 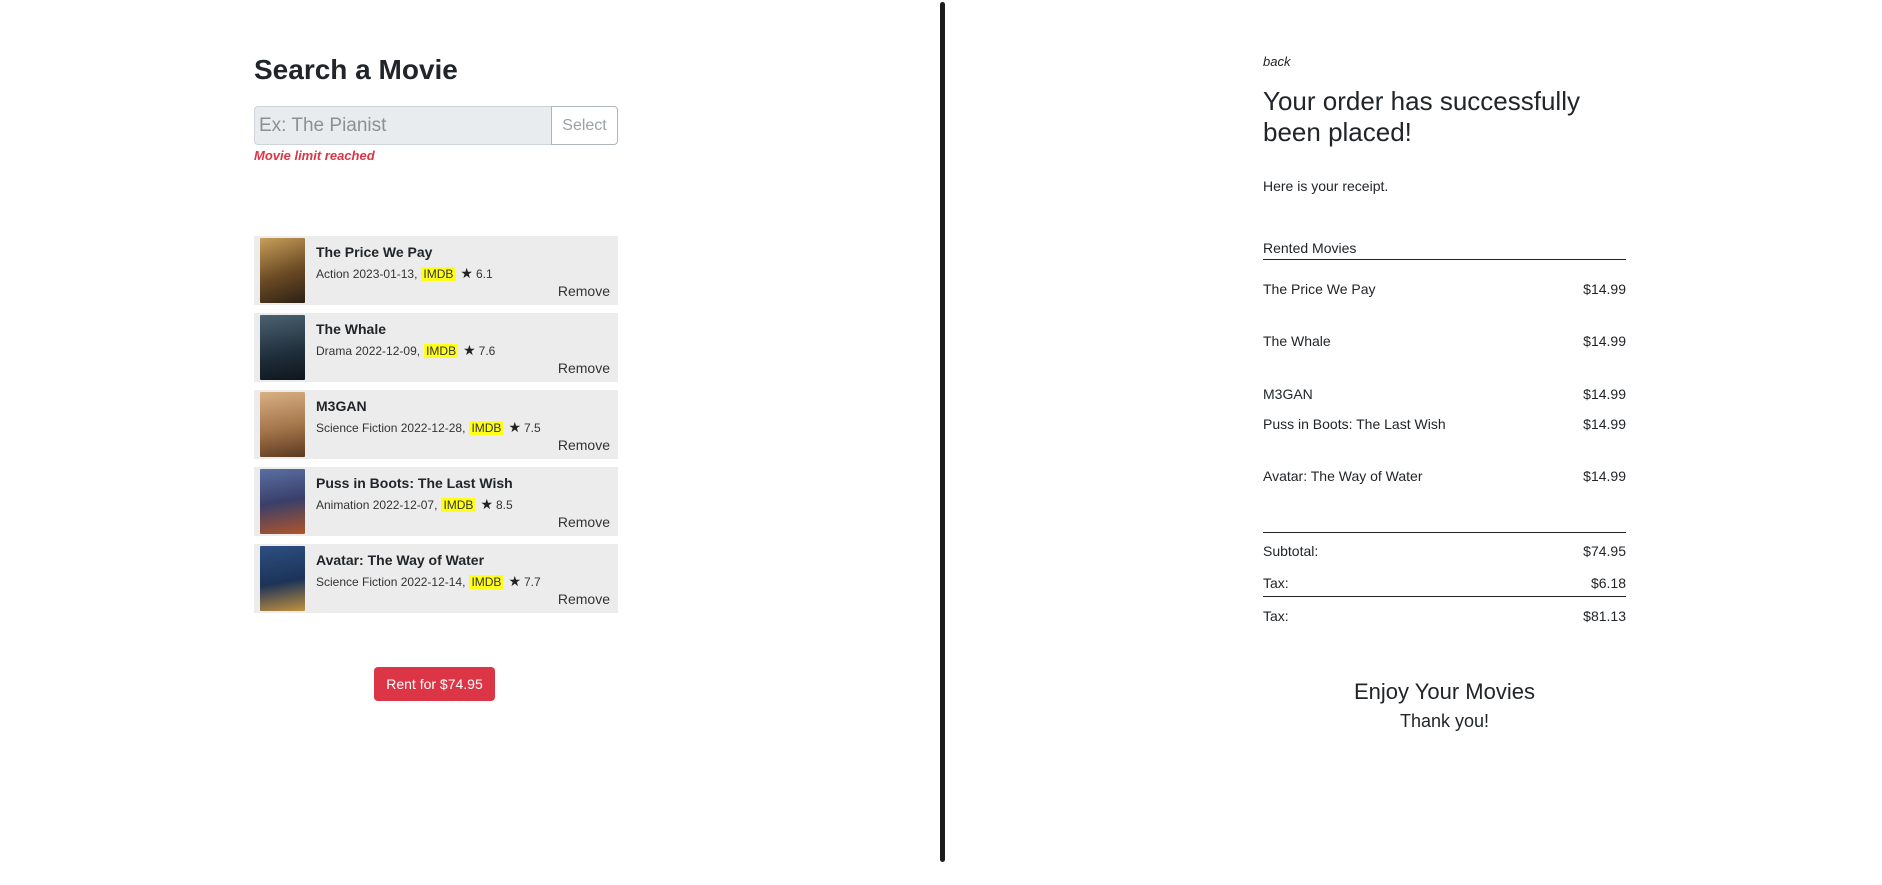 What do you see at coordinates (484, 273) in the screenshot?
I see `movie-rating: 6.1` at bounding box center [484, 273].